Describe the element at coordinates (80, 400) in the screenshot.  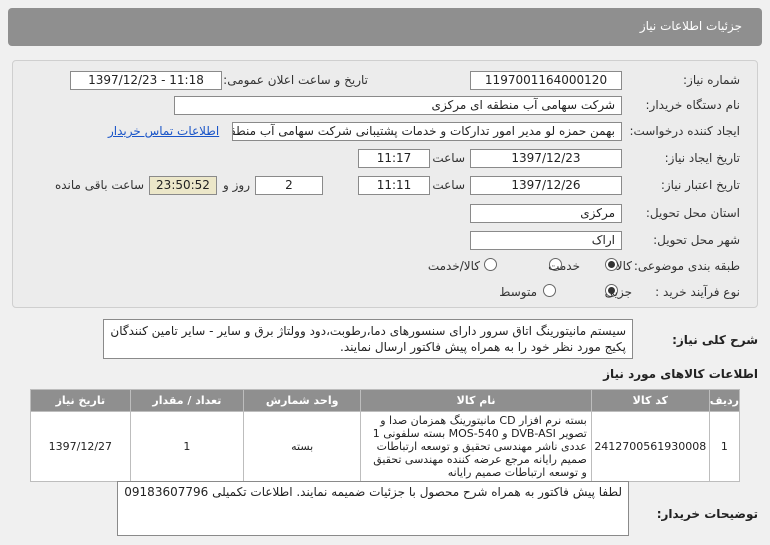
I see `col-date: تاریخ نیاز` at that location.